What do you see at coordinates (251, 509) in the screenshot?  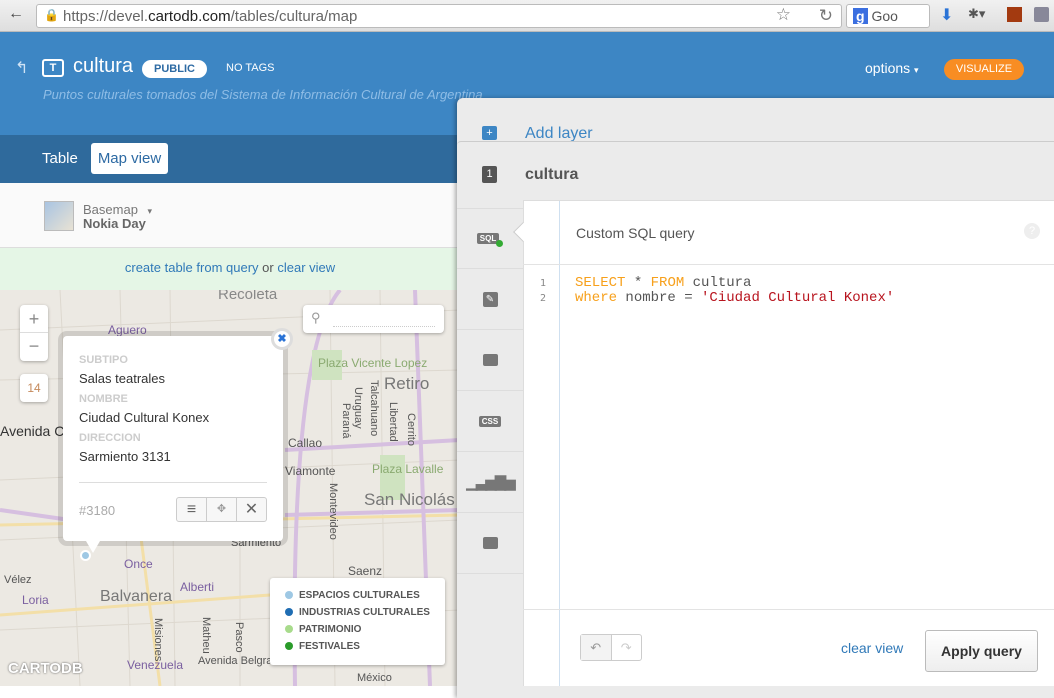 I see `close-icon: ✕` at bounding box center [251, 509].